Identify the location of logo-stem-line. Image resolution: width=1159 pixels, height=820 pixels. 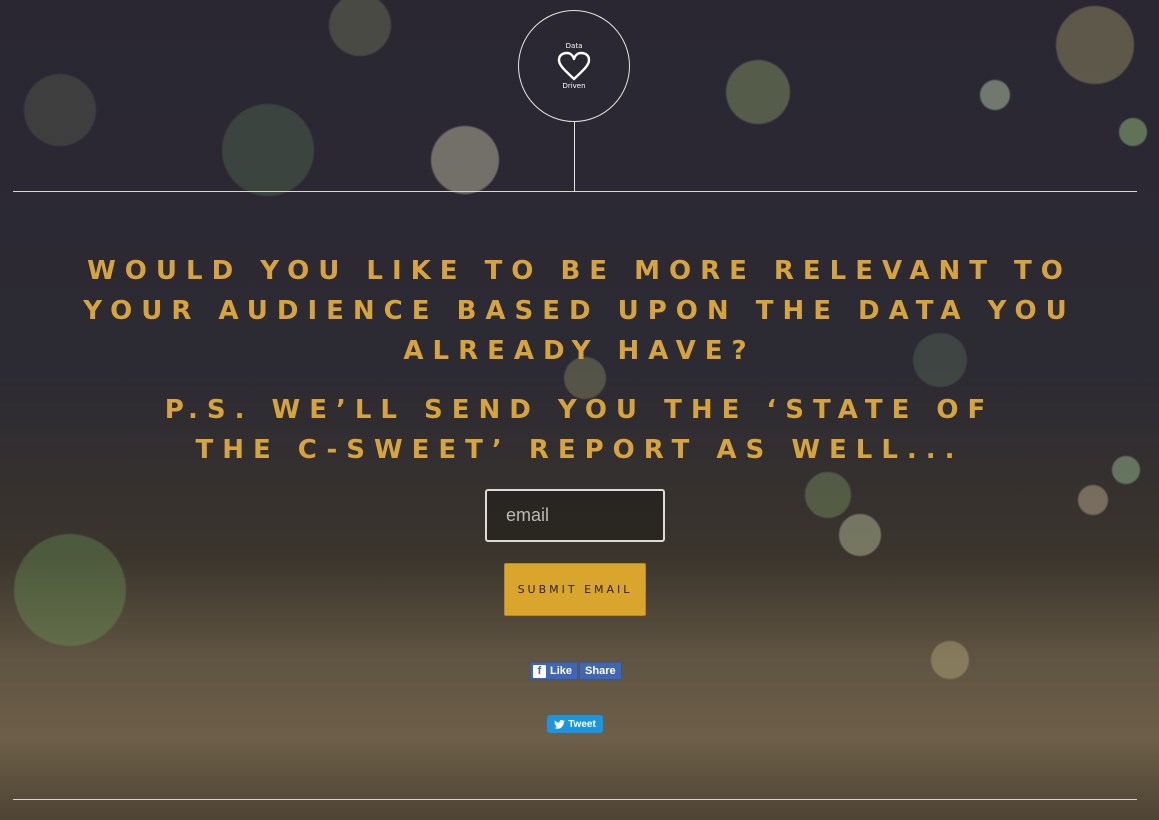
(574, 157).